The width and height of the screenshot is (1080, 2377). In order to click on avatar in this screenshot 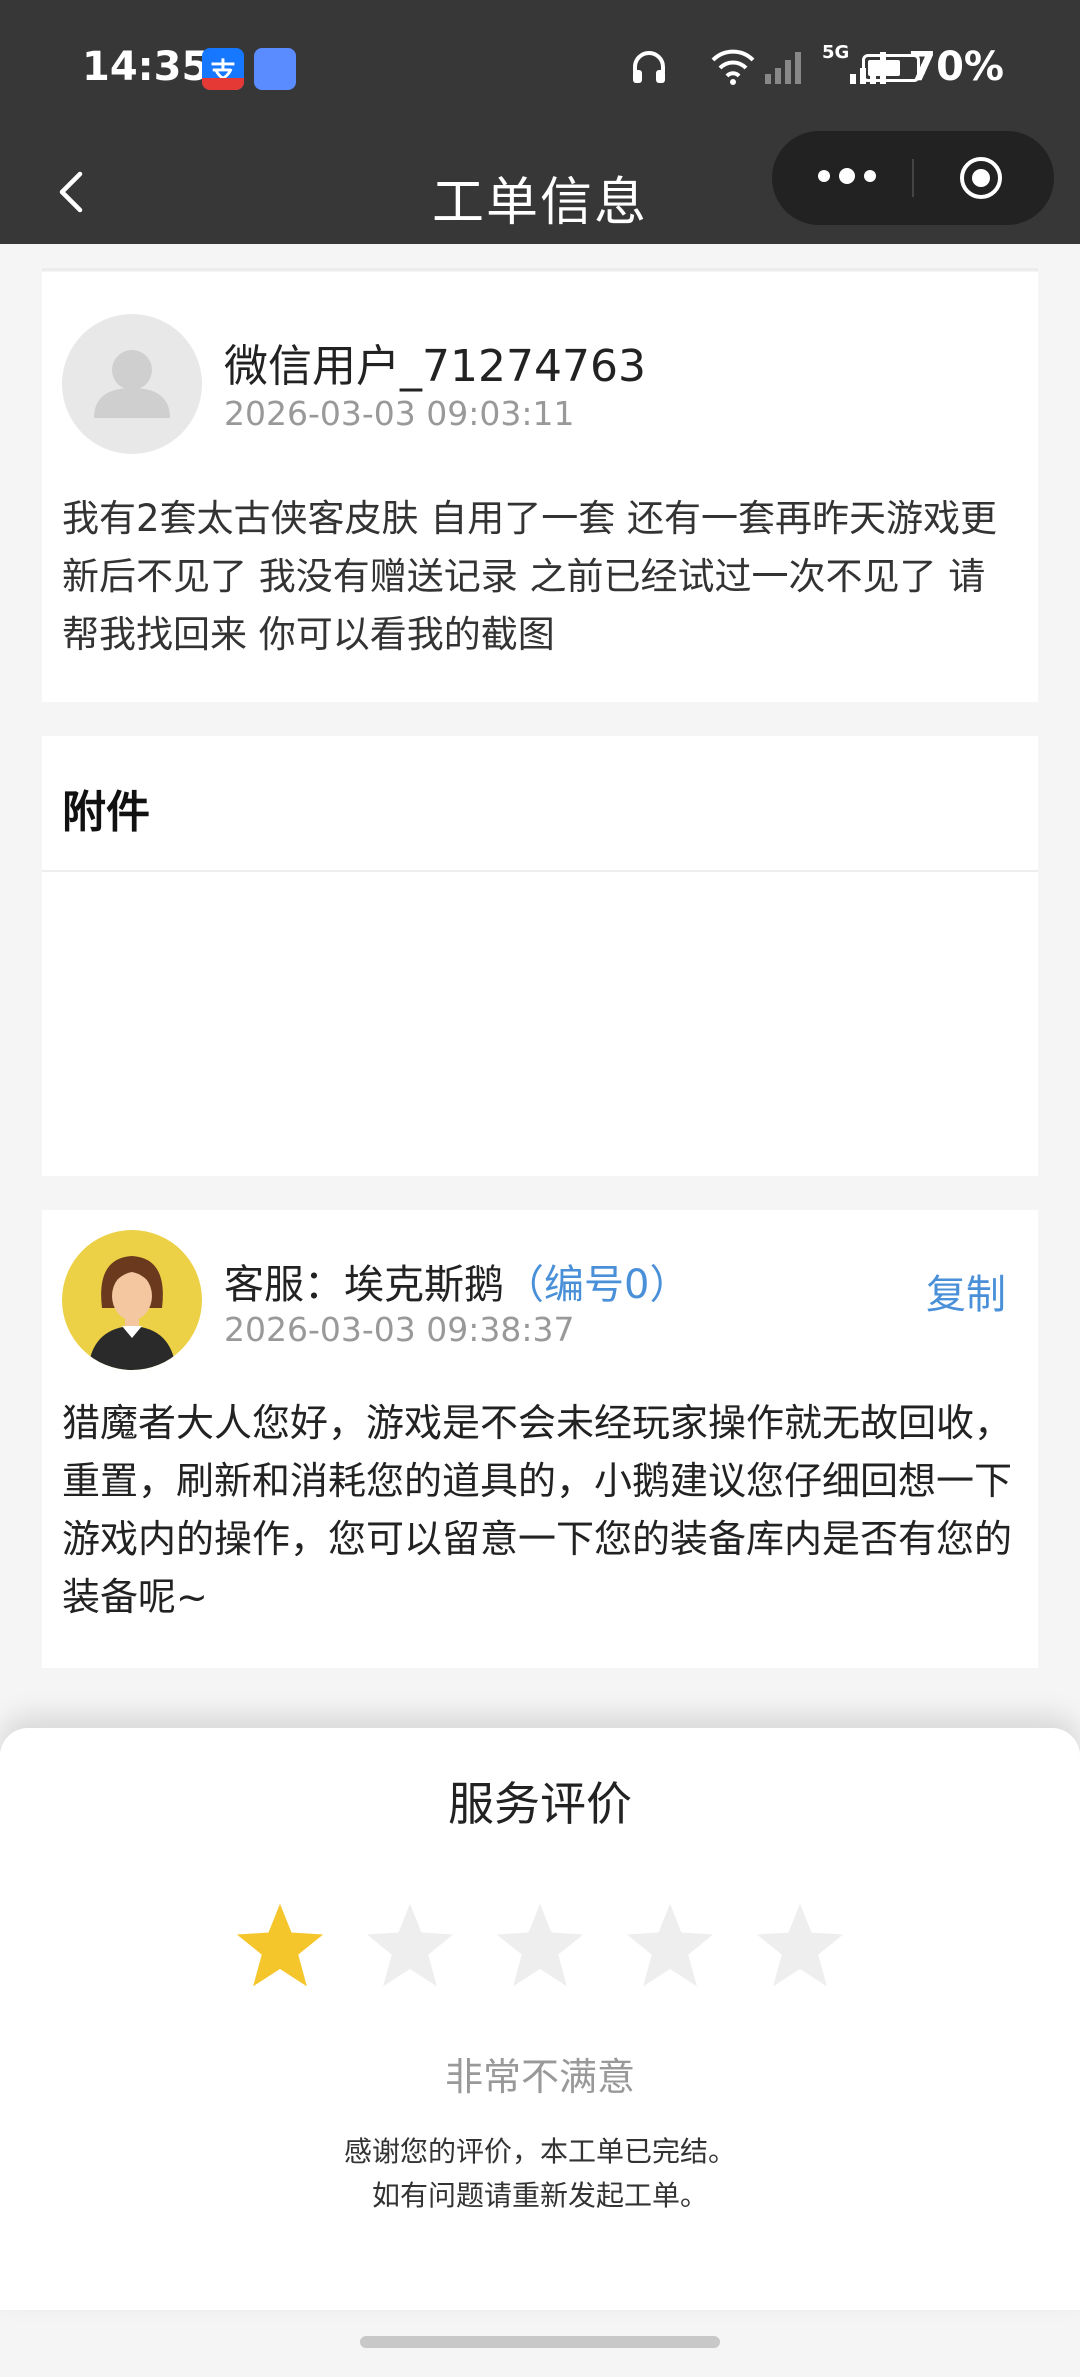, I will do `click(132, 384)`.